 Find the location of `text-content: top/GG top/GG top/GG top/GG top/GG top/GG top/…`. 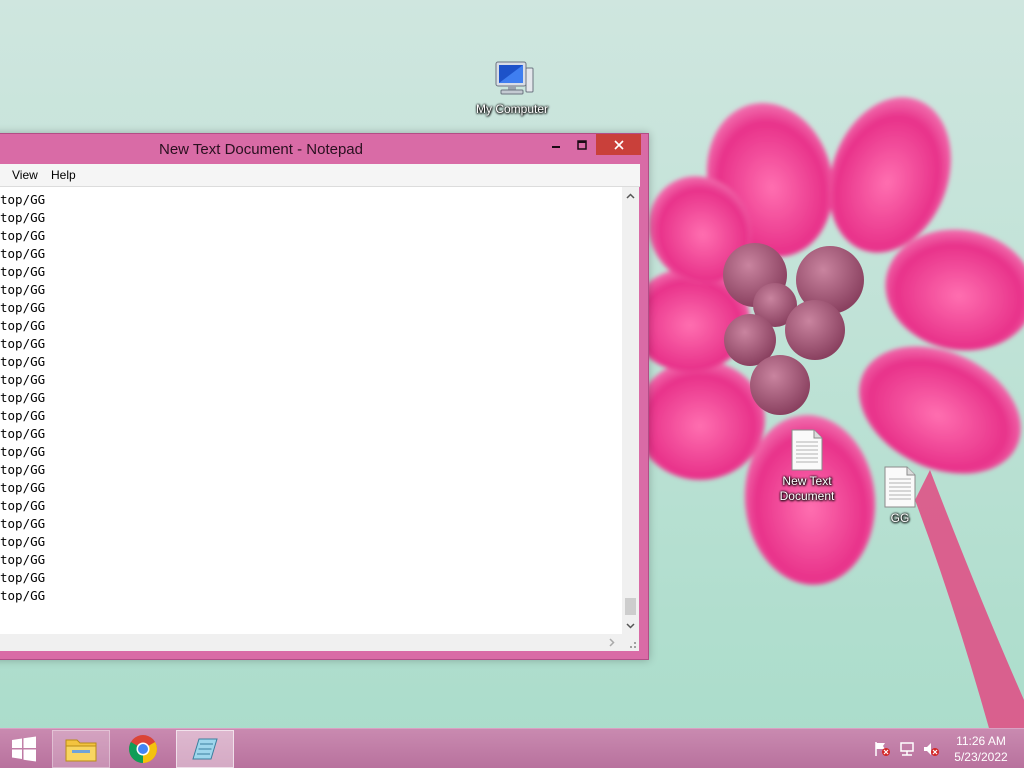

text-content: top/GG top/GG top/GG top/GG top/GG top/GG top/… is located at coordinates (22, 398).